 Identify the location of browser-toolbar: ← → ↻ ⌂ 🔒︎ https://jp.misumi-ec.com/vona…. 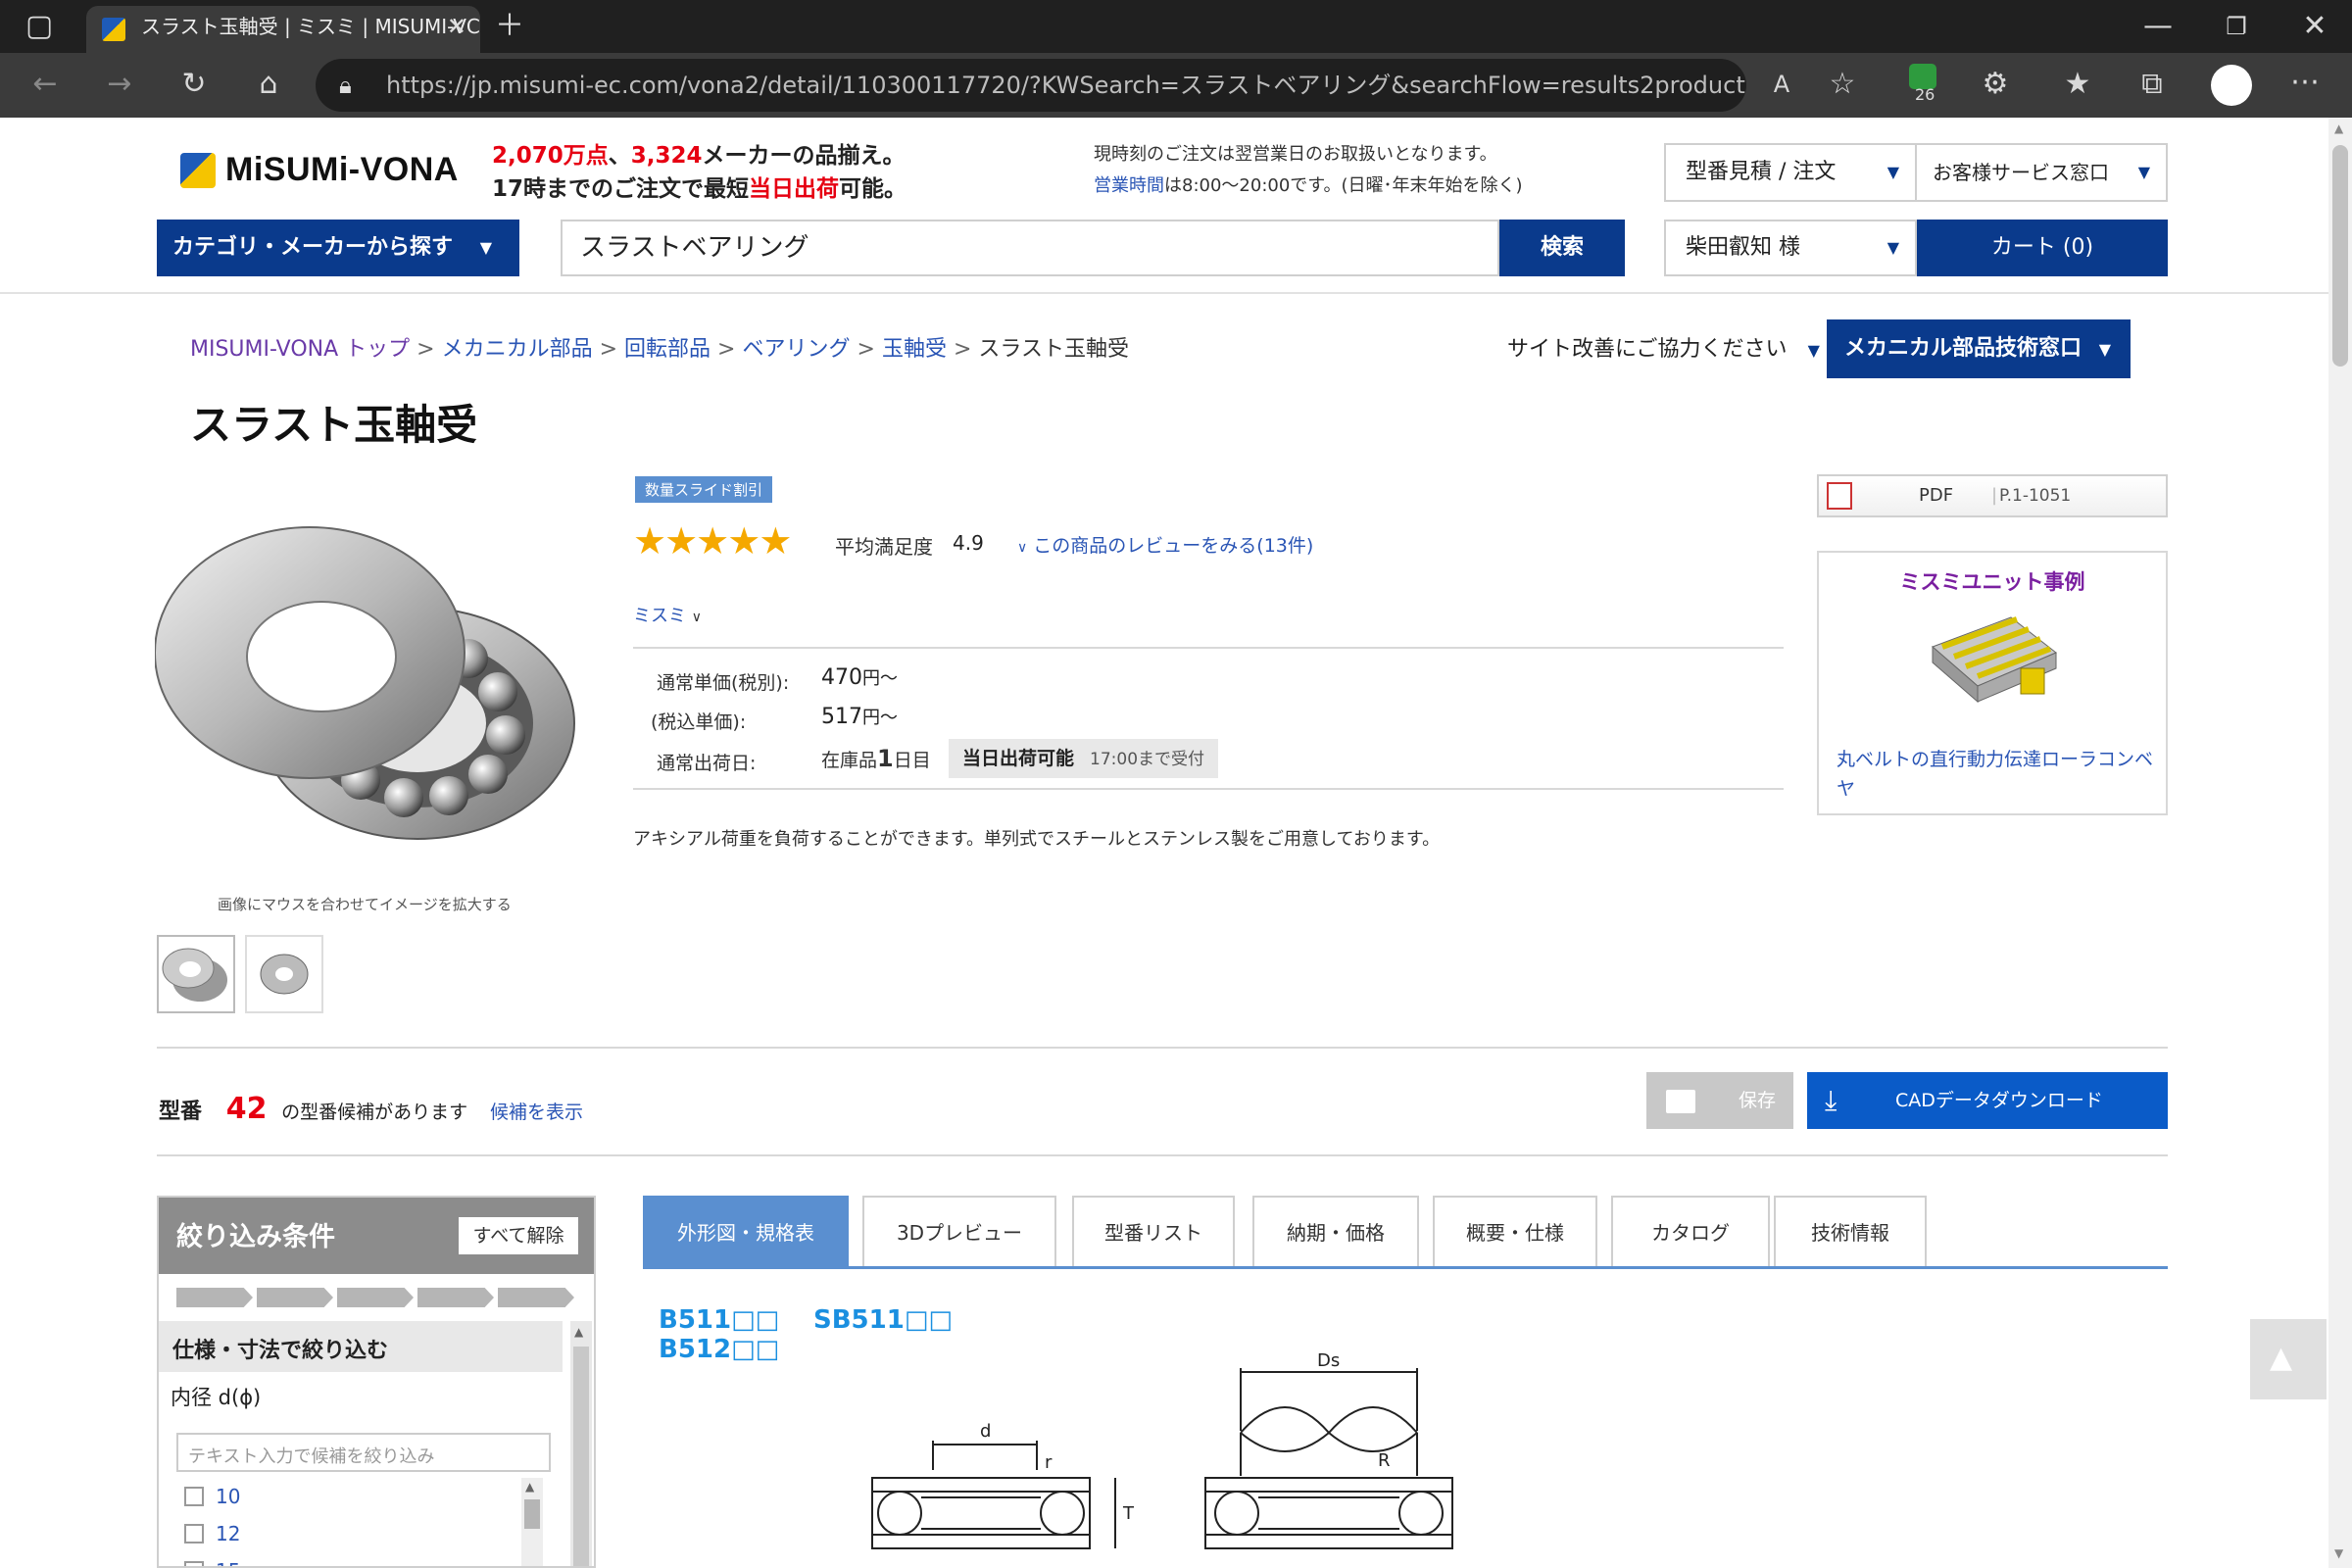
(1176, 85).